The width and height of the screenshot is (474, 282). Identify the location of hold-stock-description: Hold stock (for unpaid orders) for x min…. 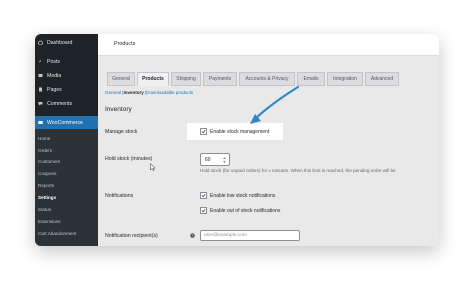
(298, 170).